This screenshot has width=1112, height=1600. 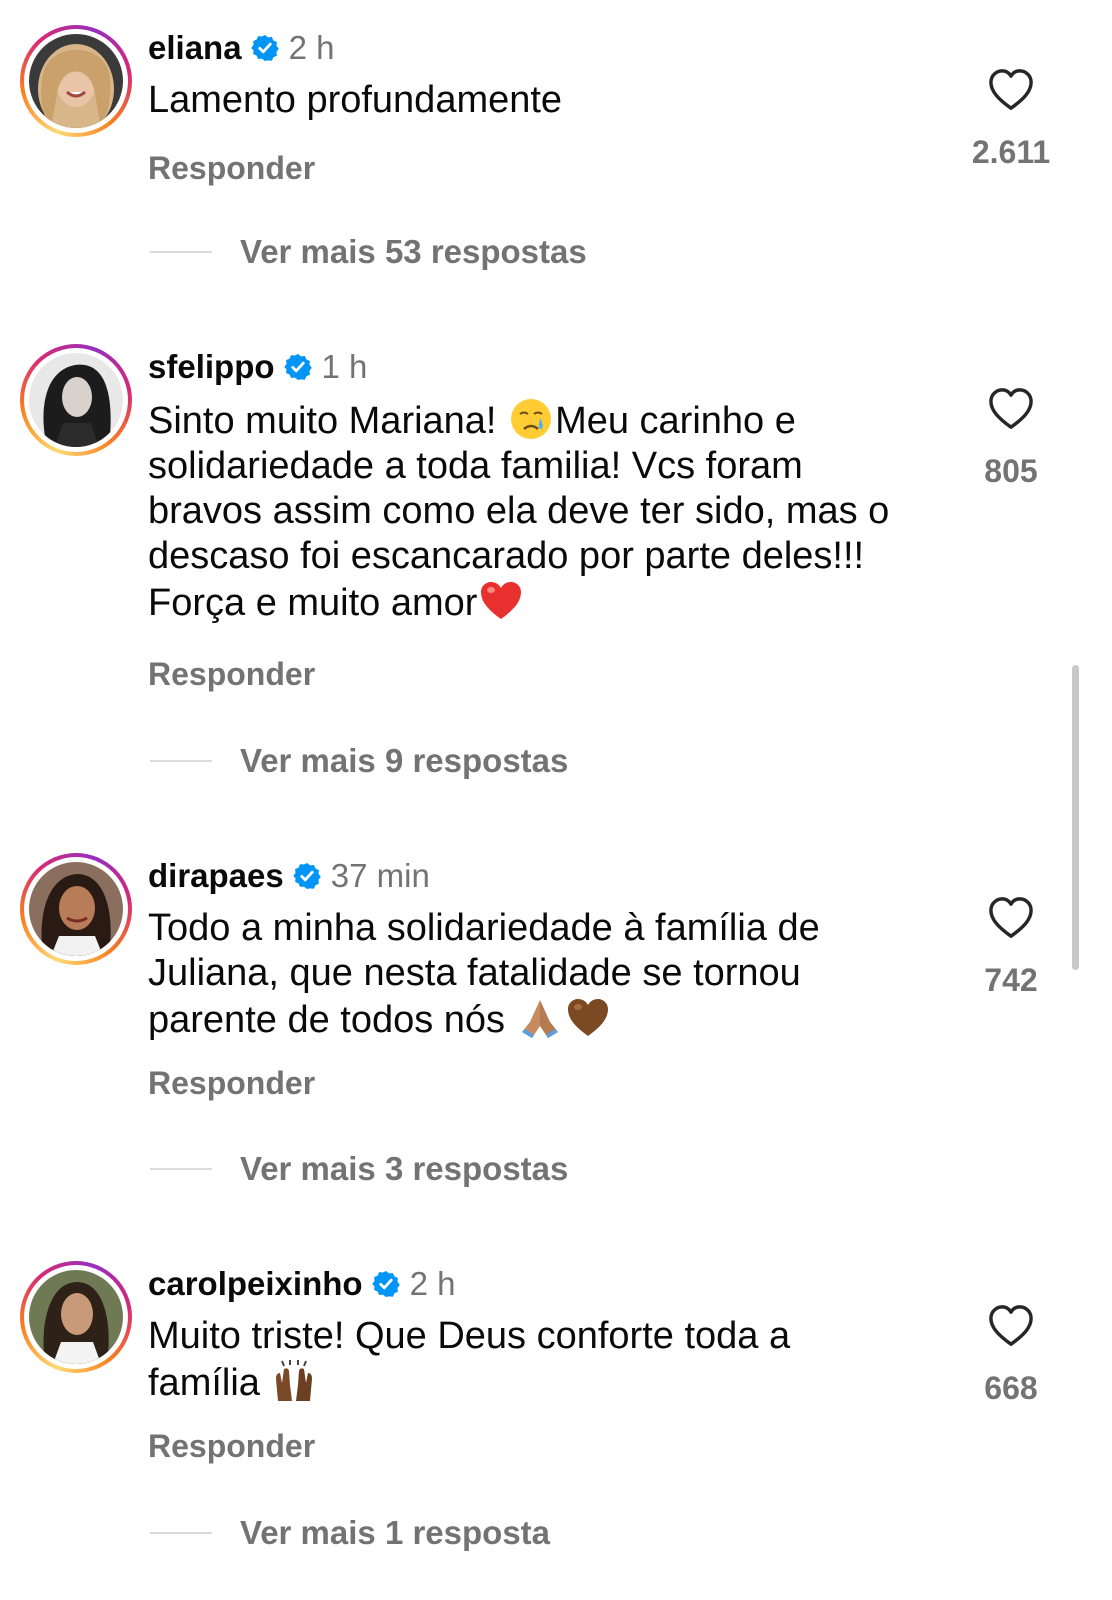 I want to click on view-more-replies-button: Ver mais 9 respostas, so click(x=359, y=761).